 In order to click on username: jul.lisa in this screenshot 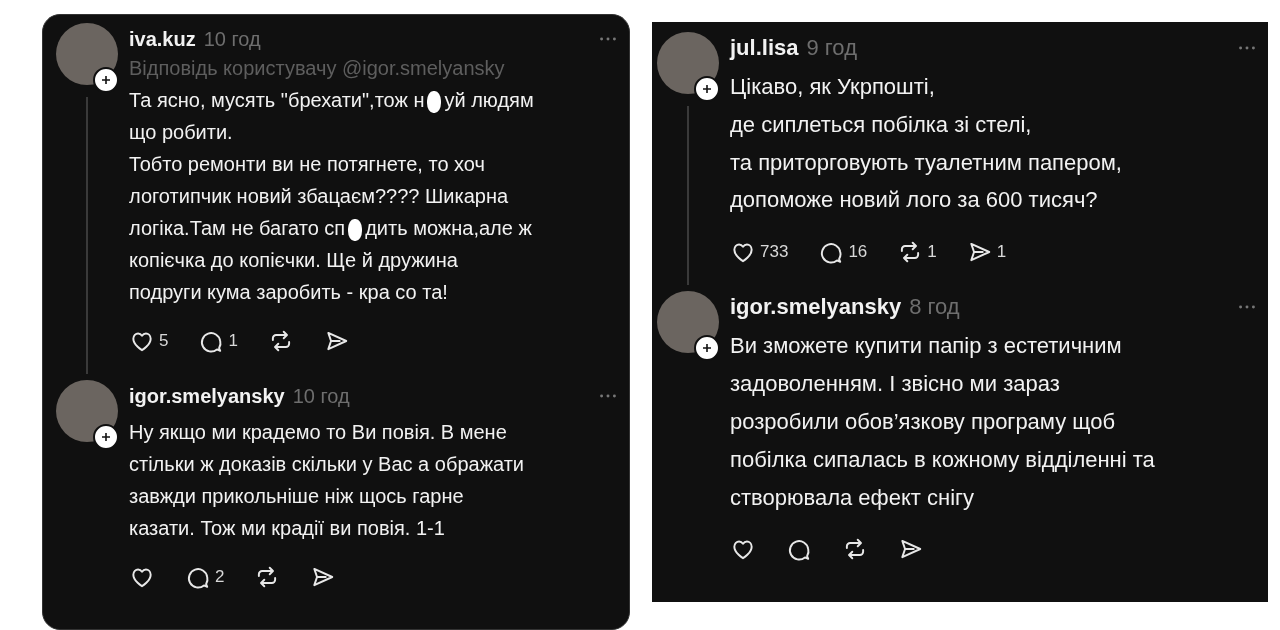, I will do `click(764, 48)`.